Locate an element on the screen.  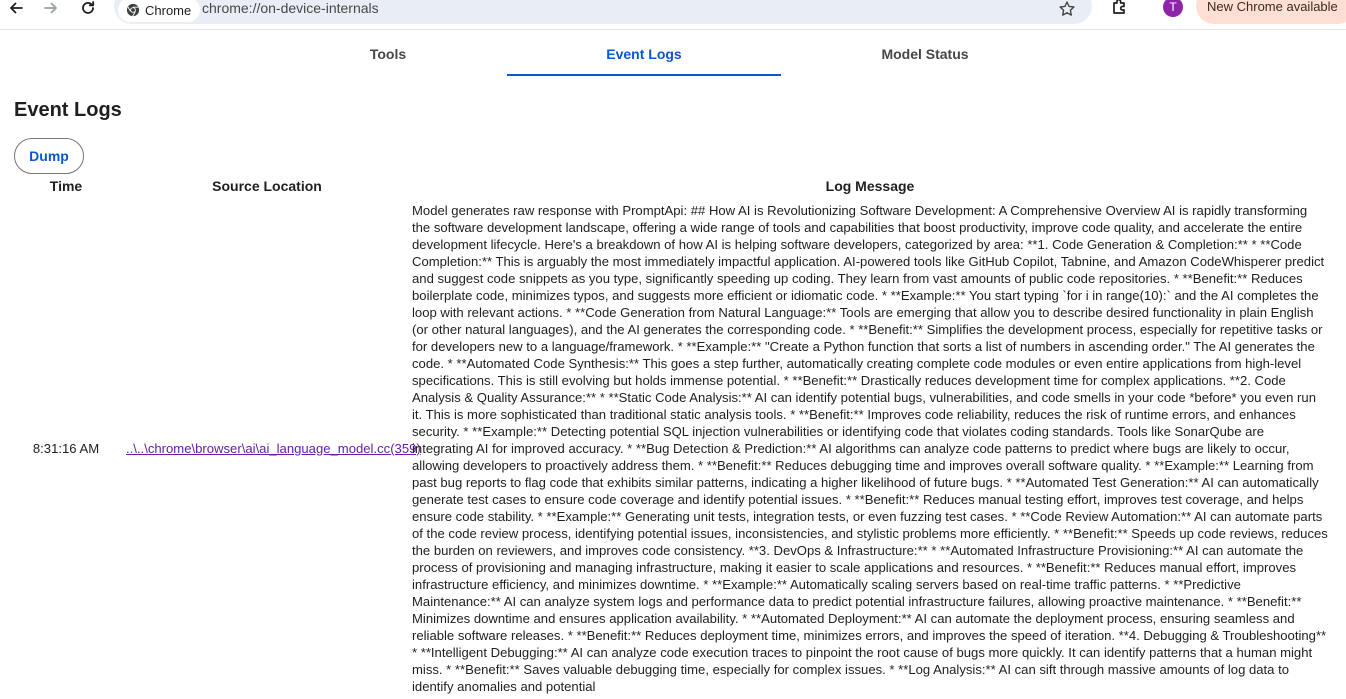
bookmark-star-icon is located at coordinates (1067, 9).